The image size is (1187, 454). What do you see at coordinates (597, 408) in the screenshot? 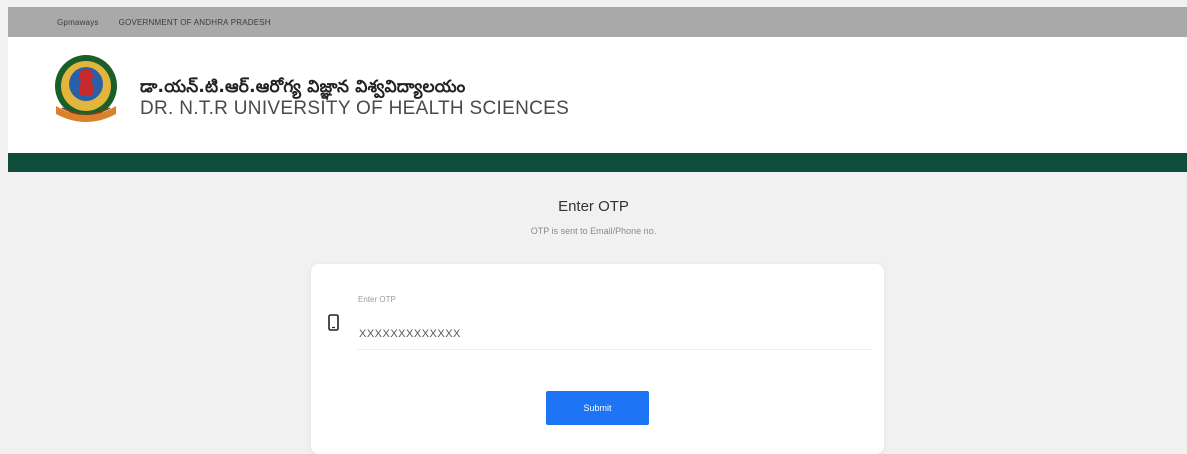
I see `submit-button: Submit` at bounding box center [597, 408].